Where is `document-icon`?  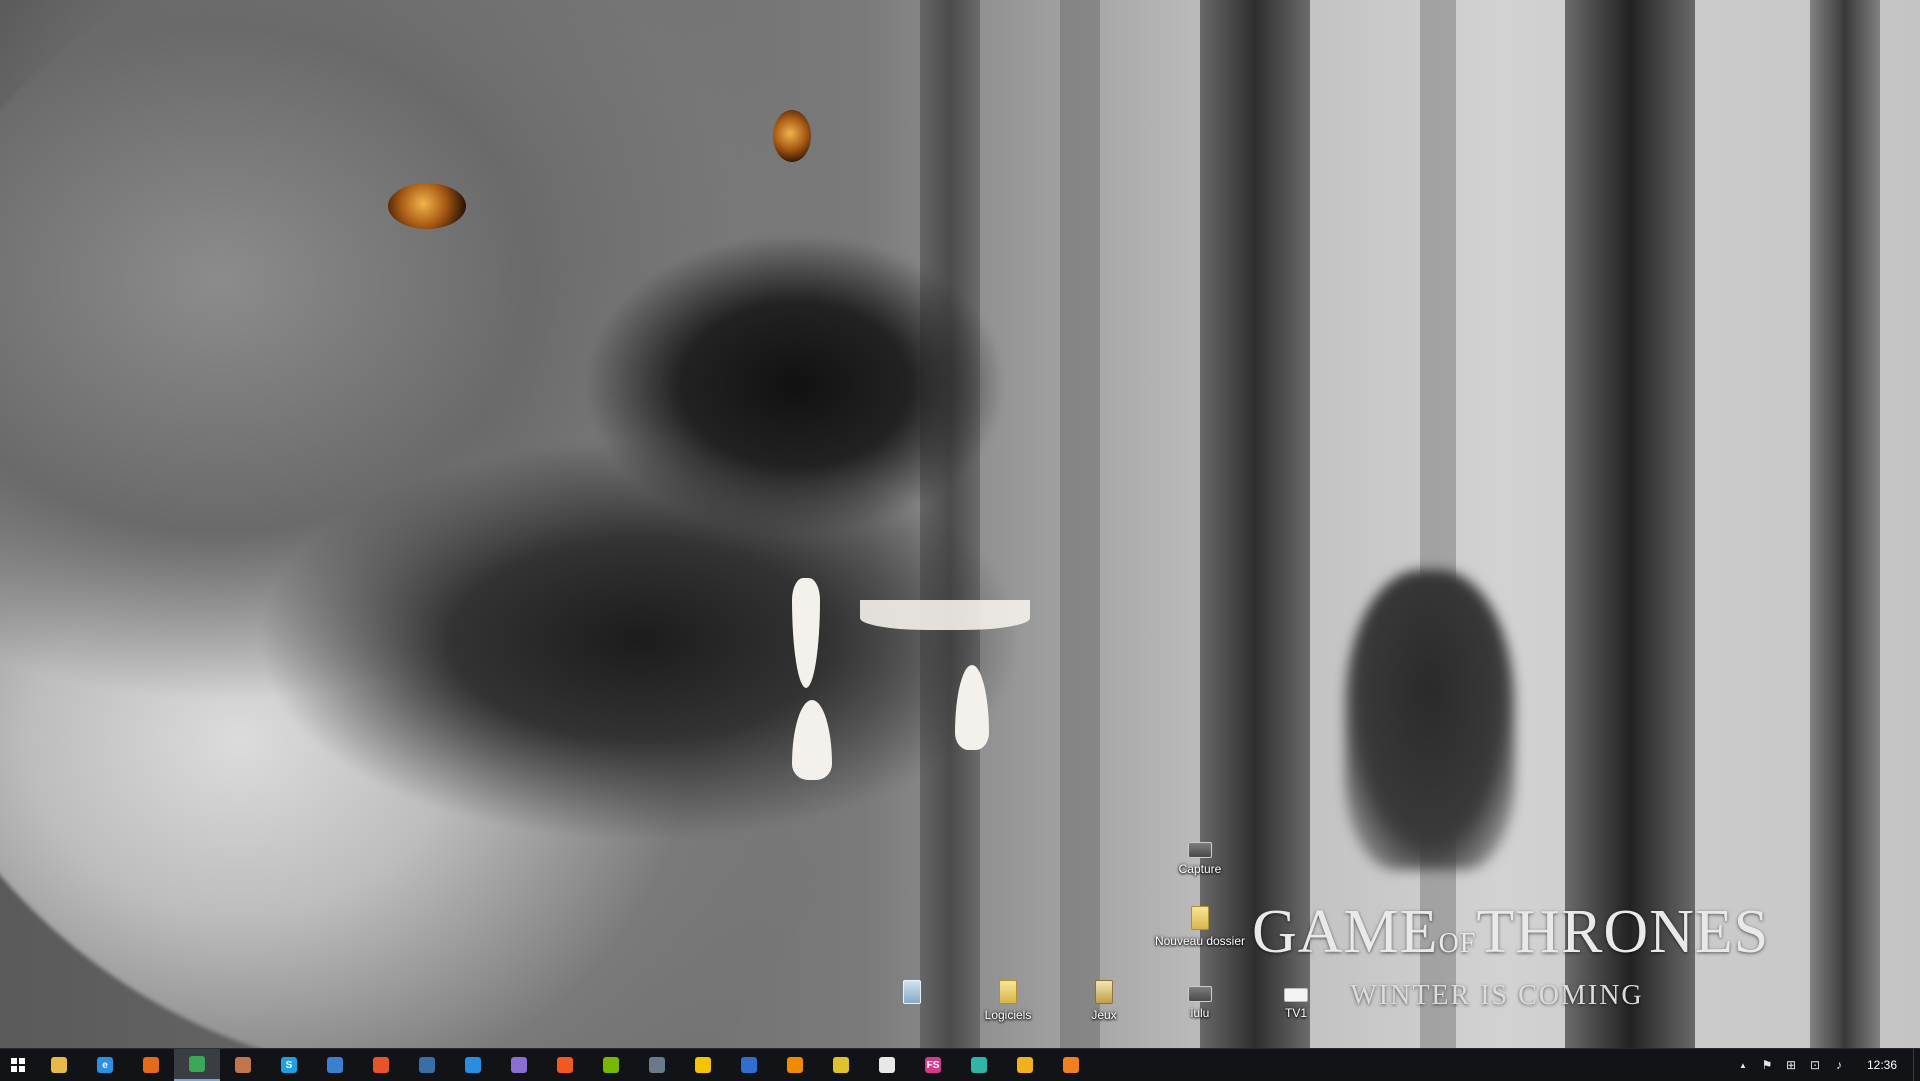
document-icon is located at coordinates (887, 1065).